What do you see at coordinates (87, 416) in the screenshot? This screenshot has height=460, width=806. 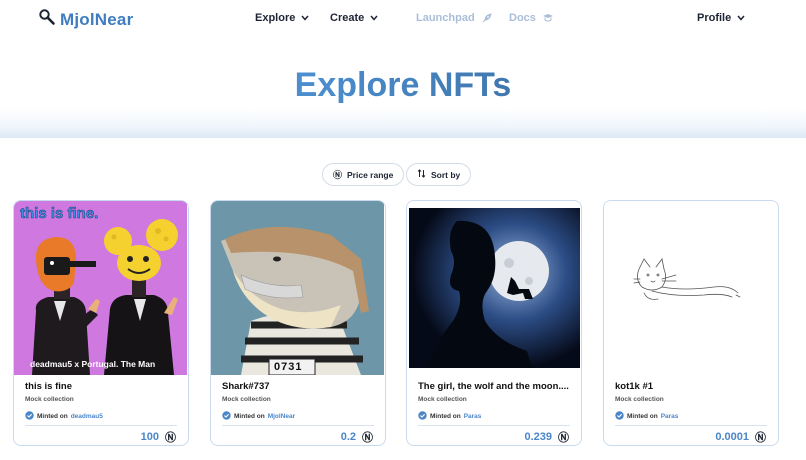 I see `minted-by-link: deadmau5` at bounding box center [87, 416].